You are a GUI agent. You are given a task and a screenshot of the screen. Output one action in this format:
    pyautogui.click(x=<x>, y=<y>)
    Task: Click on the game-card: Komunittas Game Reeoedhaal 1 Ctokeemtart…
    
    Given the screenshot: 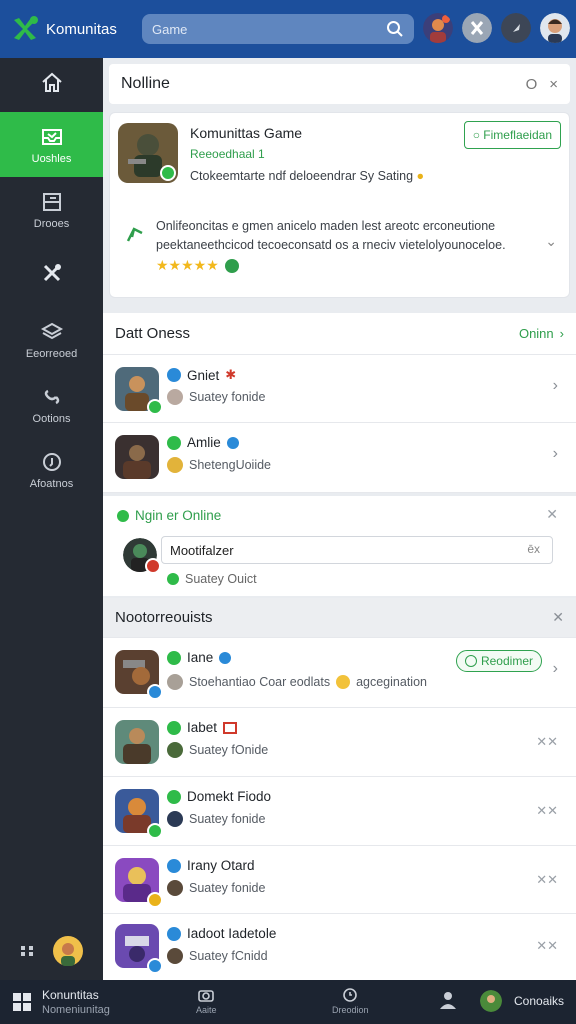 What is the action you would take?
    pyautogui.click(x=339, y=205)
    